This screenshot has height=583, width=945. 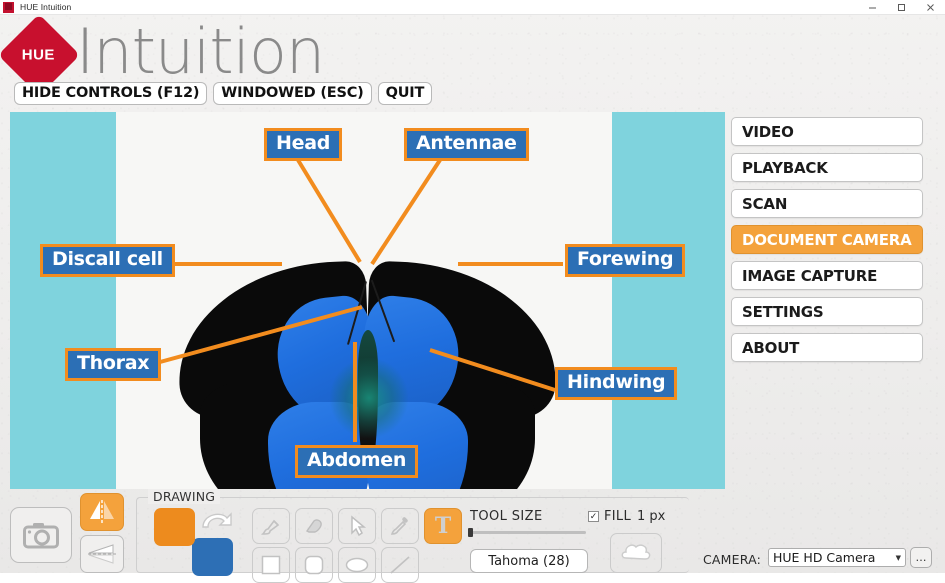 I want to click on ellipse-tool-button, so click(x=357, y=565).